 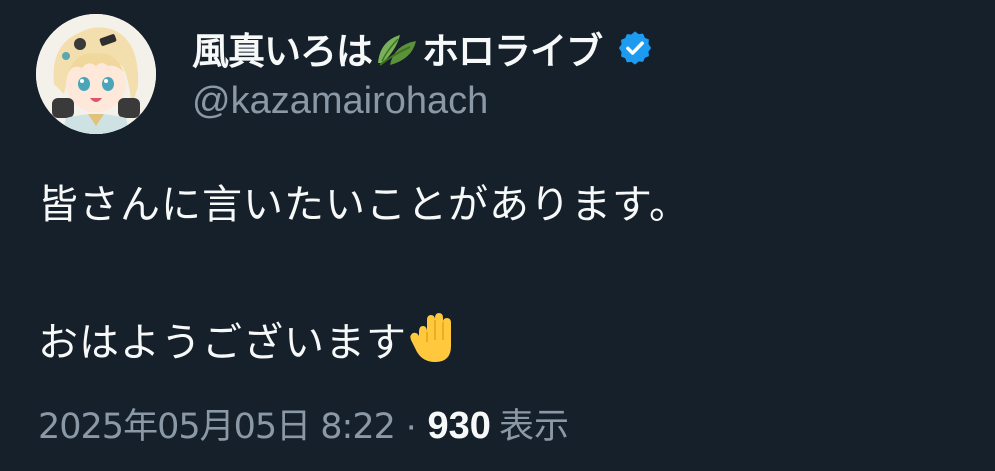 What do you see at coordinates (217, 427) in the screenshot?
I see `tweet-timestamp: 2025年05月05日 8:22` at bounding box center [217, 427].